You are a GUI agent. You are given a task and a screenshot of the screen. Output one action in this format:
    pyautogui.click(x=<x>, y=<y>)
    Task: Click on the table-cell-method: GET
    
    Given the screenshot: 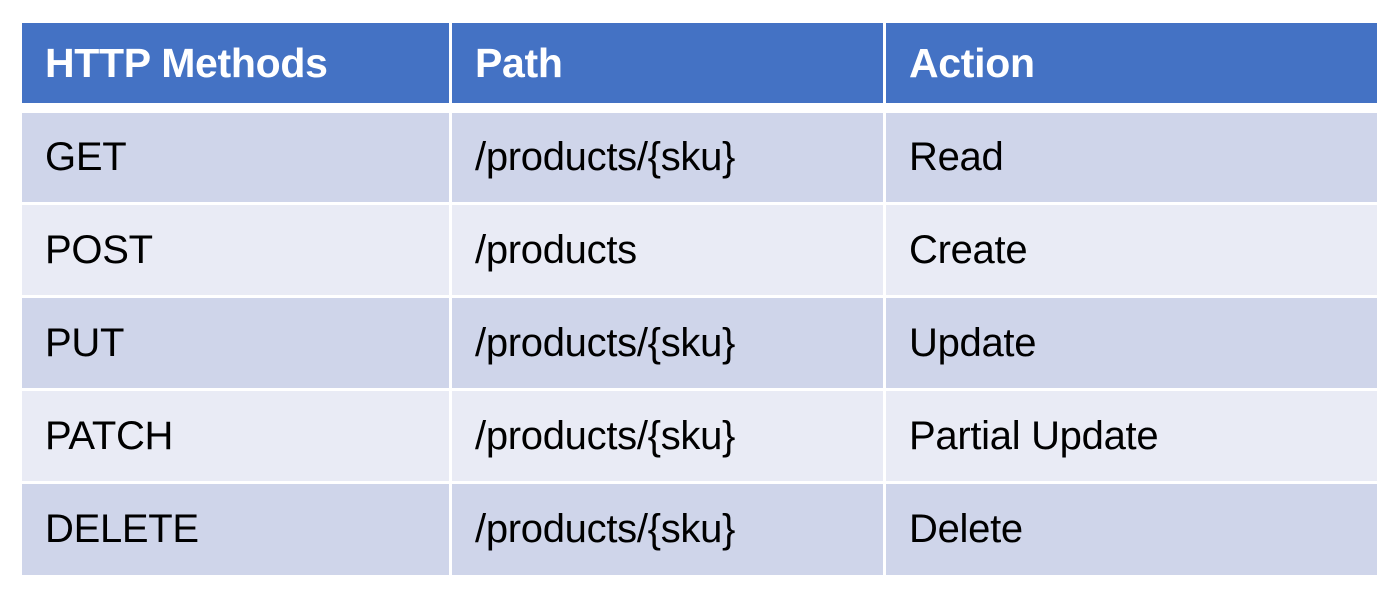 What is the action you would take?
    pyautogui.click(x=235, y=157)
    